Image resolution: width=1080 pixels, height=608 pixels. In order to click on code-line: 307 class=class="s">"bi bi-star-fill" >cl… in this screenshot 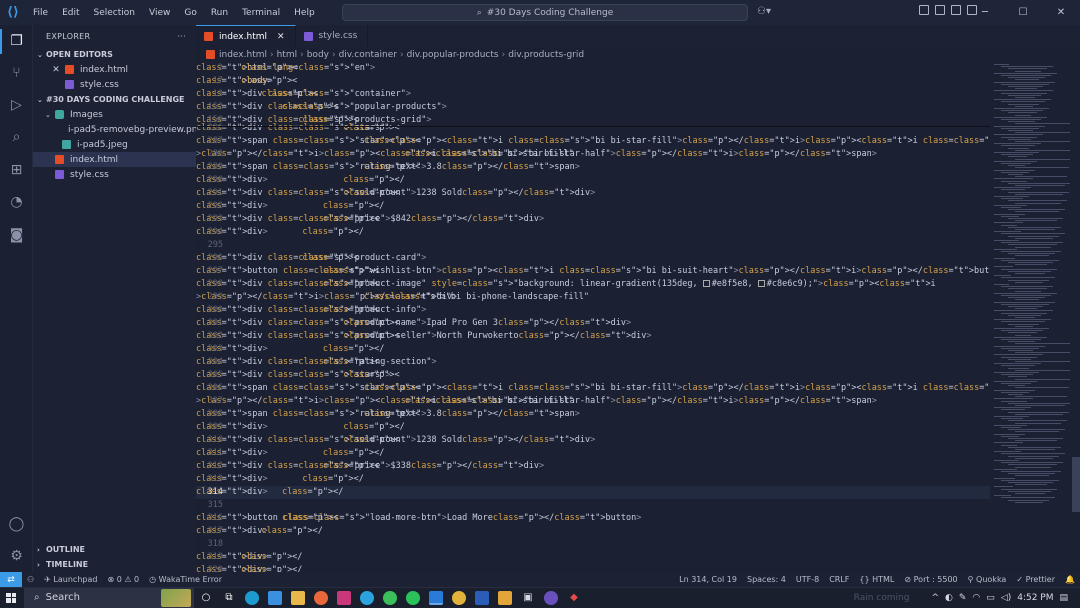, I will do `click(593, 401)`.